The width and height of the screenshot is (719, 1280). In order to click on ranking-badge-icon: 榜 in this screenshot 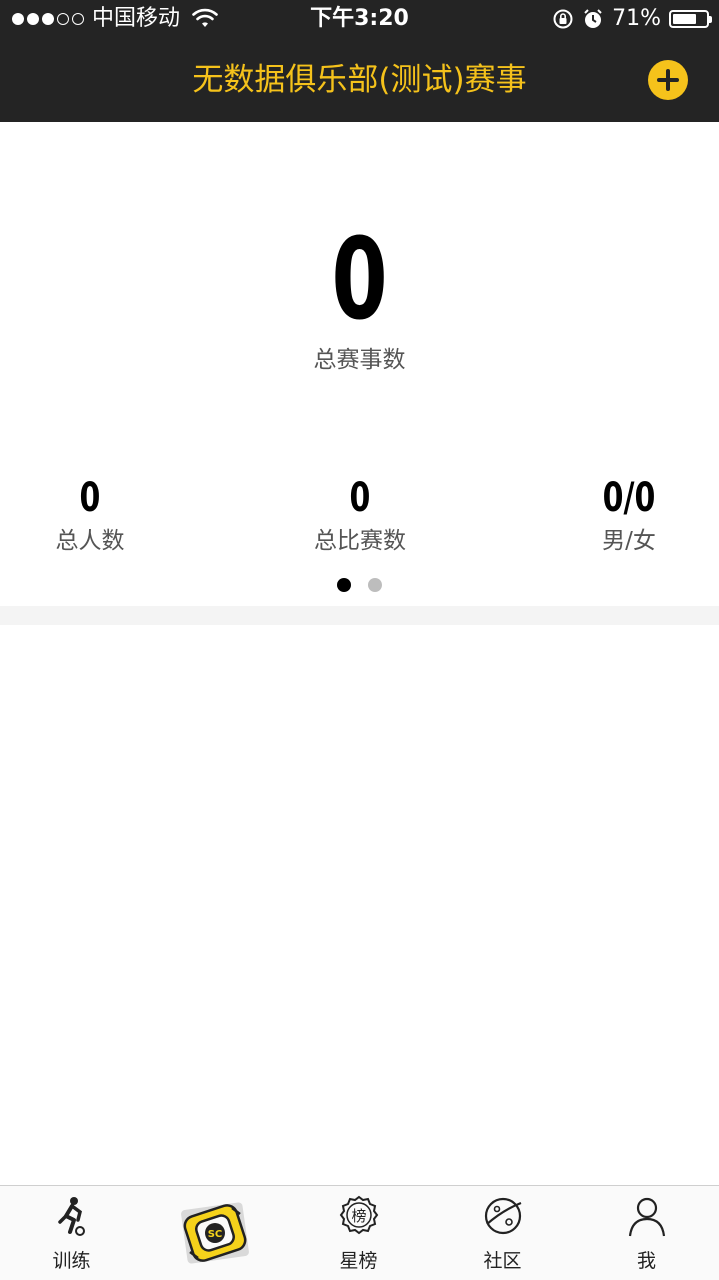, I will do `click(358, 1215)`.